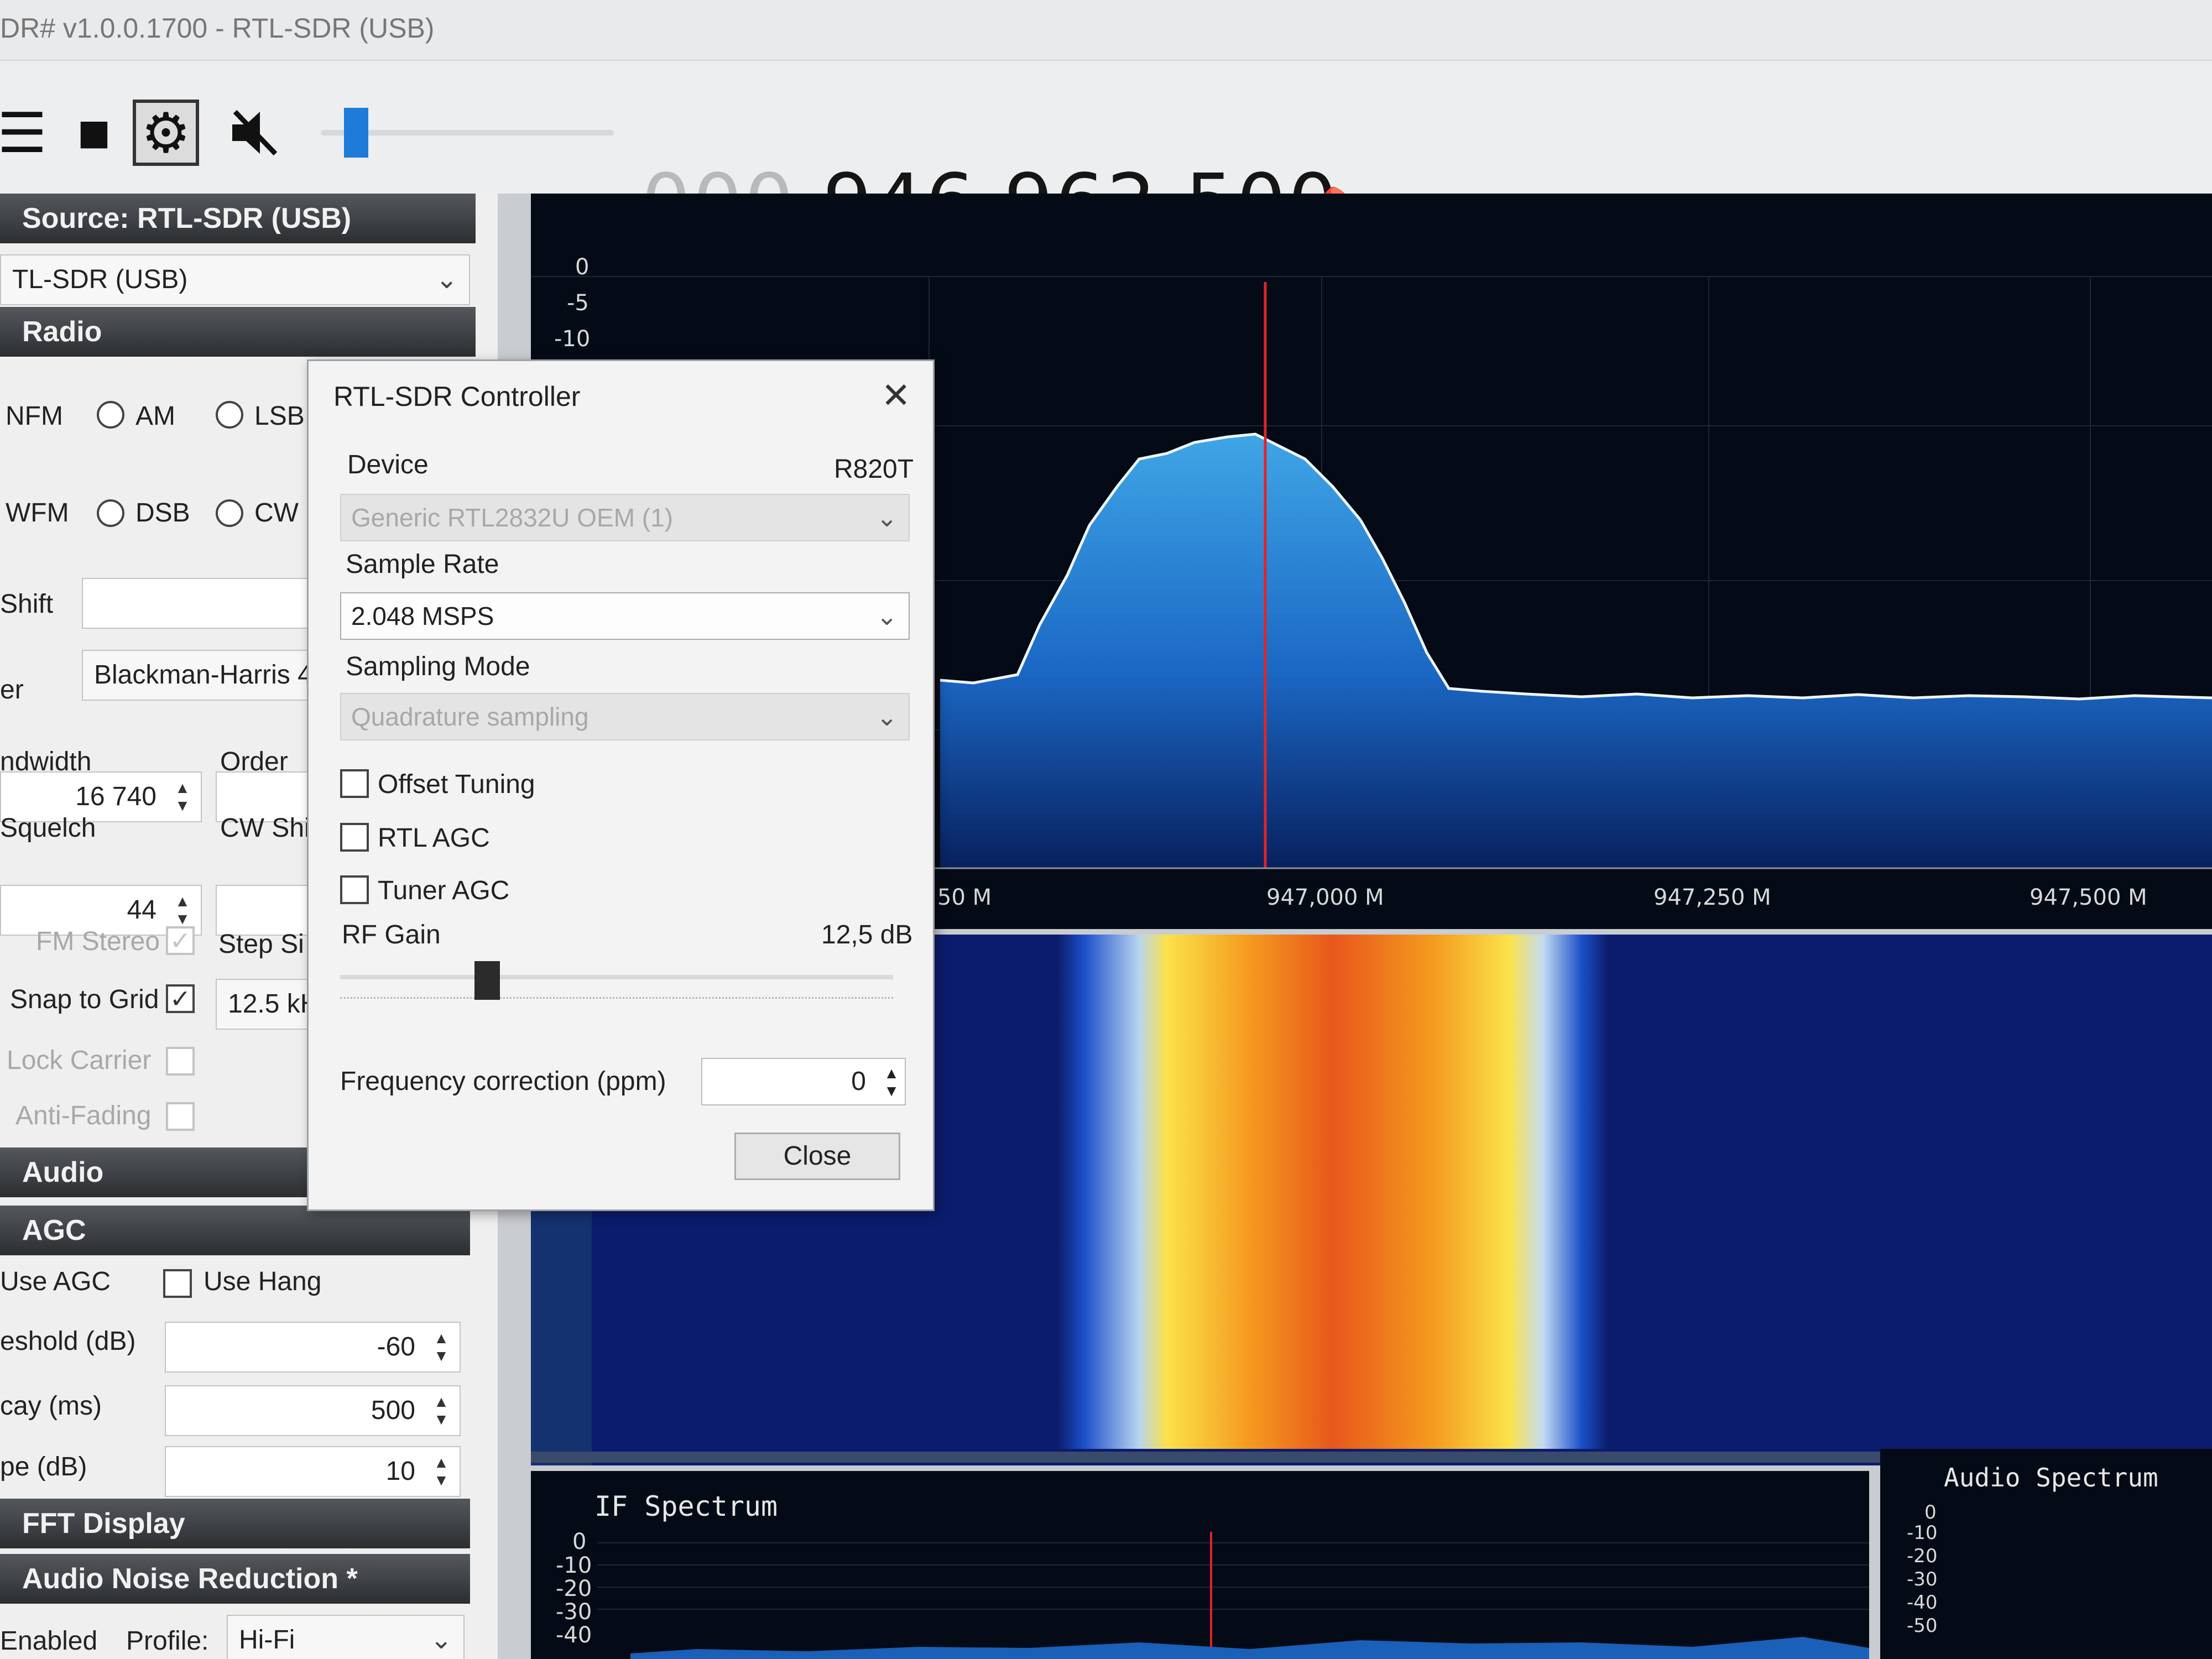 This screenshot has width=2212, height=1659. What do you see at coordinates (1923, 1626) in the screenshot?
I see `audio-spectrum-db-tick: -50` at bounding box center [1923, 1626].